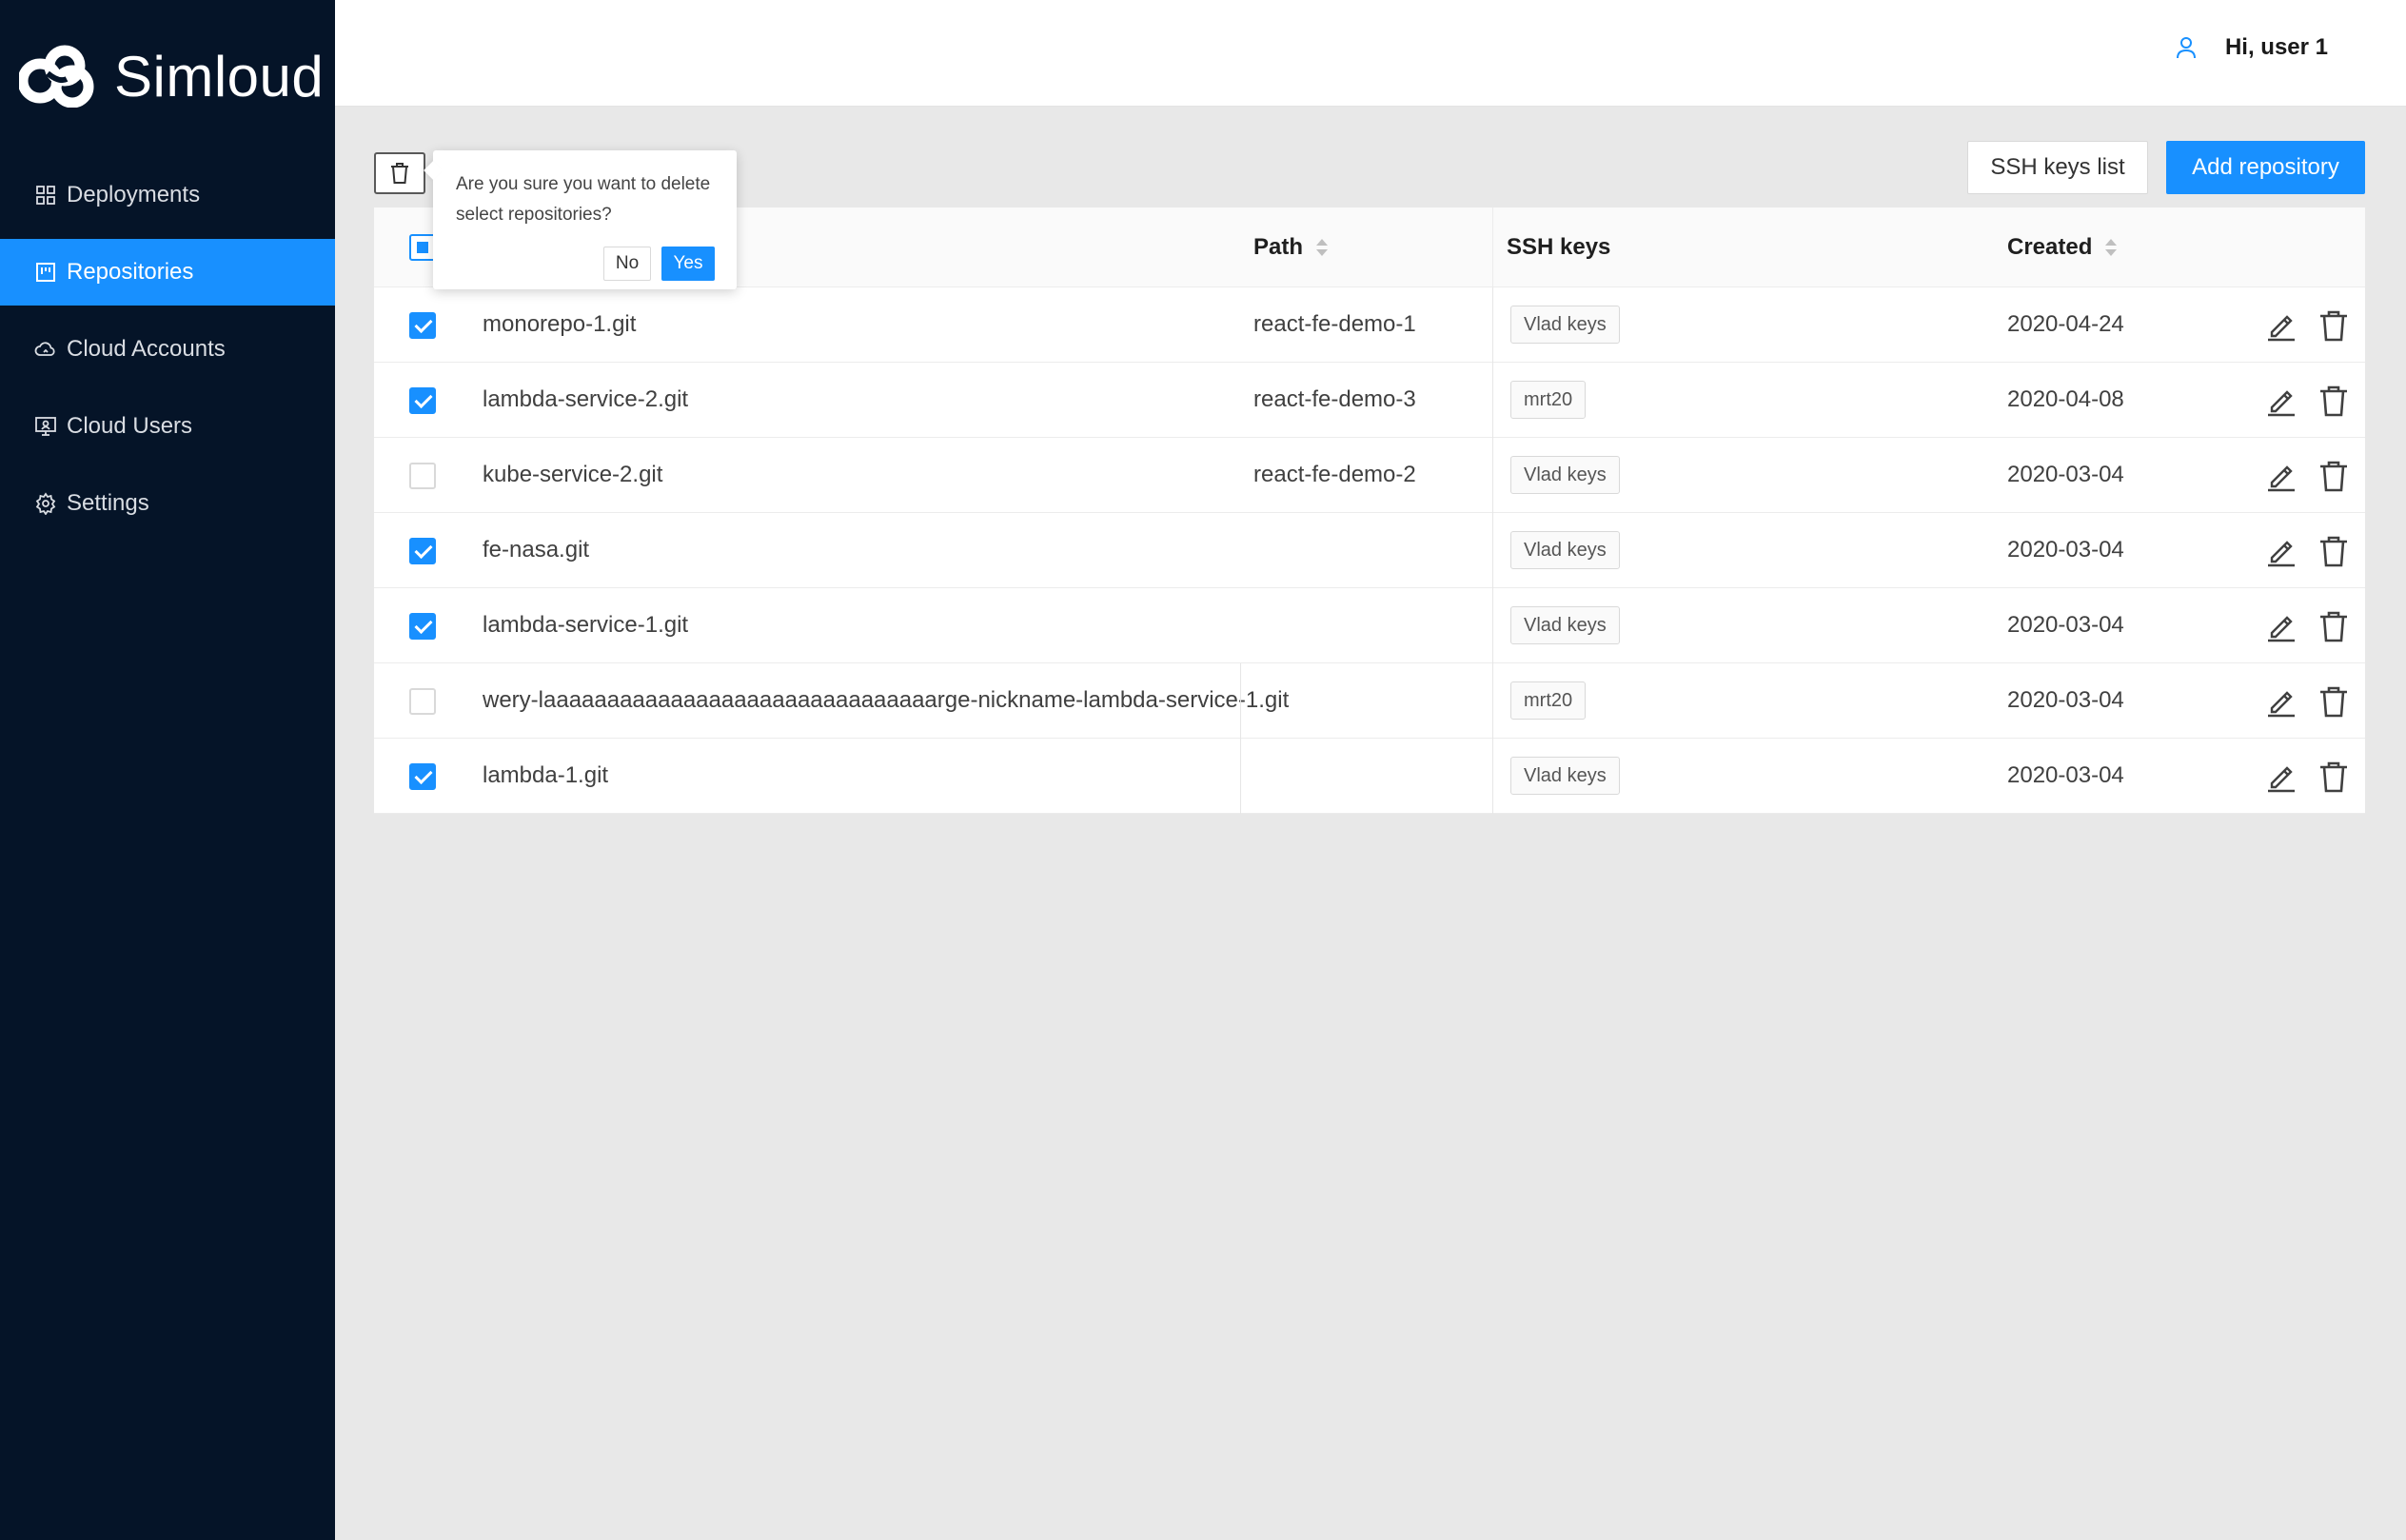 Image resolution: width=2406 pixels, height=1540 pixels. I want to click on bulk-delete-button, so click(399, 173).